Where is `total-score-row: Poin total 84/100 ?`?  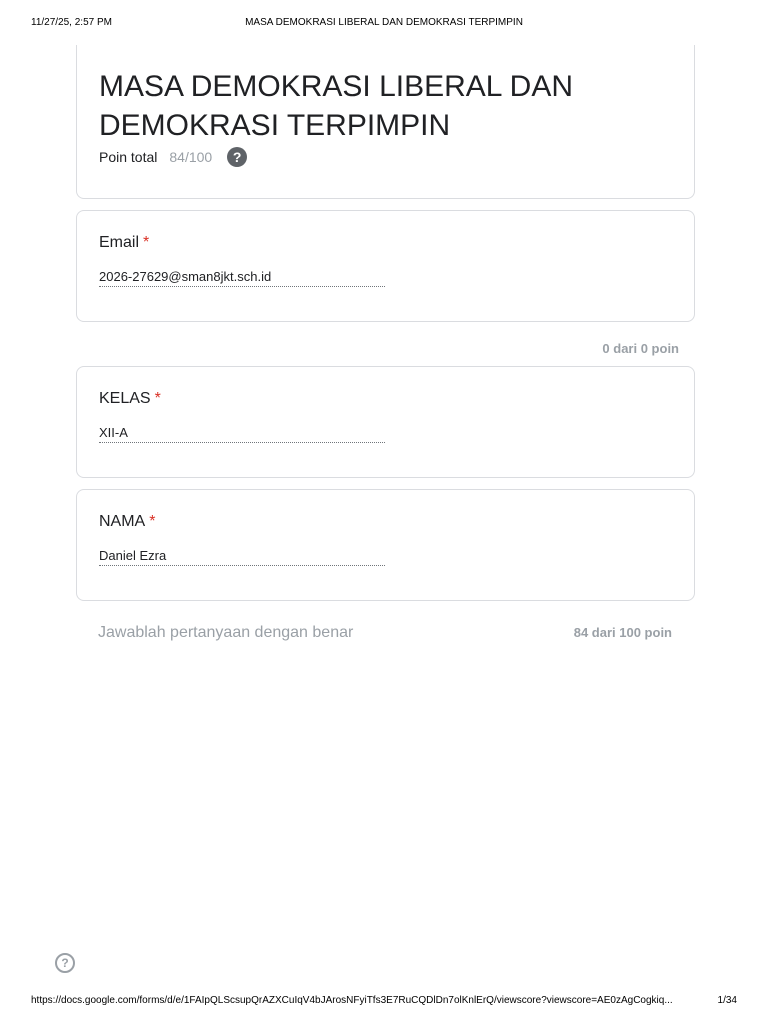 total-score-row: Poin total 84/100 ? is located at coordinates (173, 157).